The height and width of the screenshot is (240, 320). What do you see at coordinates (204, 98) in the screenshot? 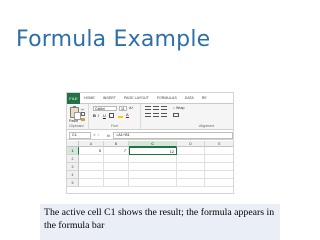
I see `tab-review: RE` at bounding box center [204, 98].